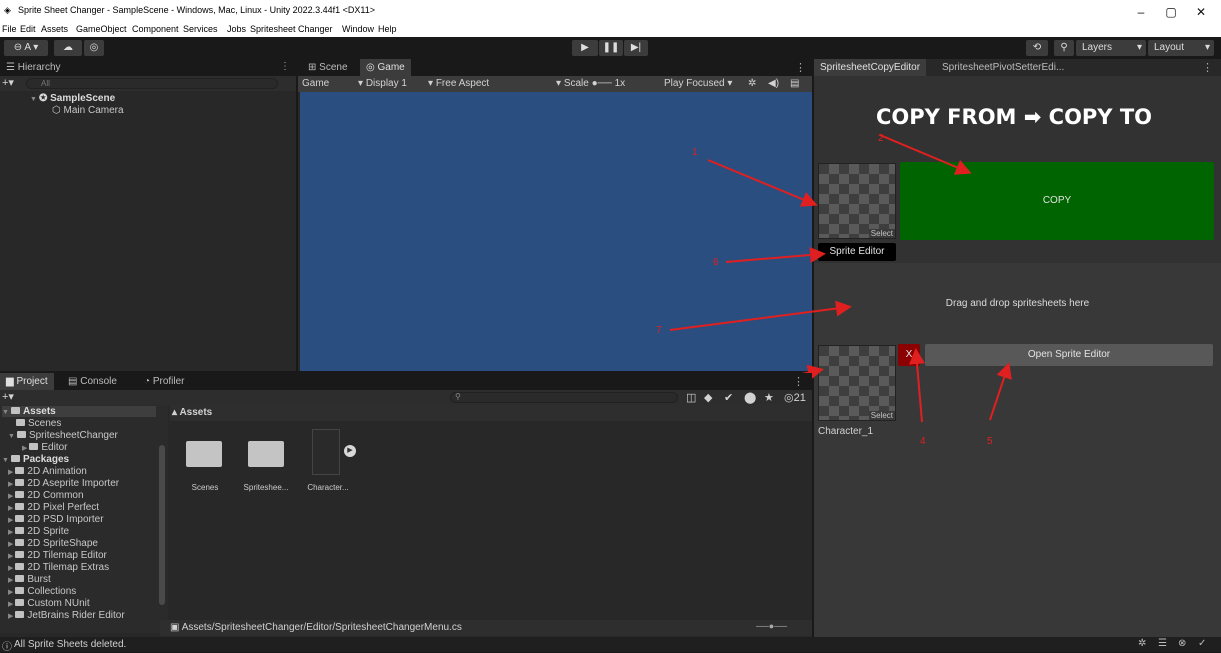  I want to click on play-focused-dropdown: Play Focused ▾, so click(698, 83).